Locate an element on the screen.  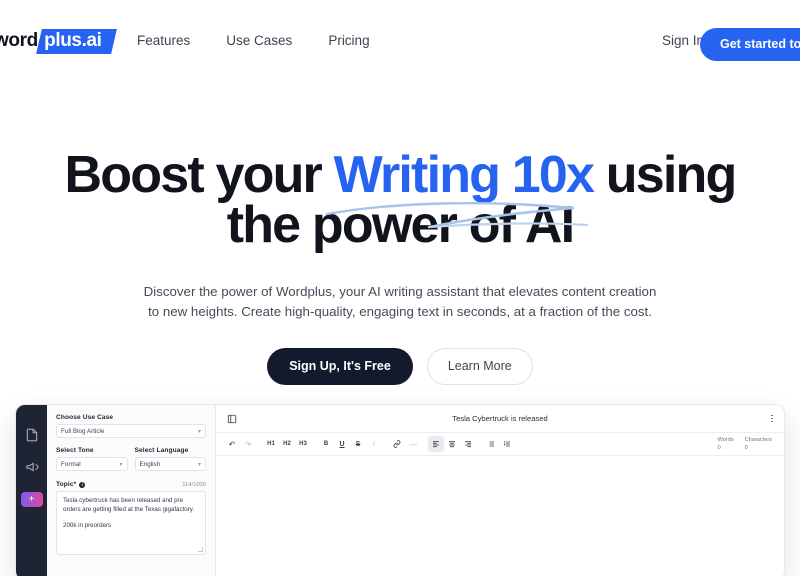
use-case-select: Full Blog Article ▾ is located at coordinates (131, 431).